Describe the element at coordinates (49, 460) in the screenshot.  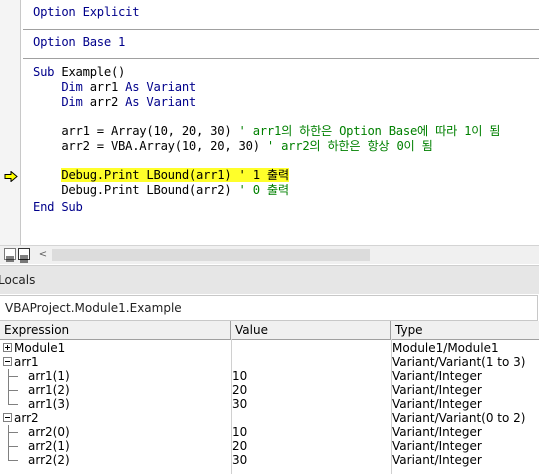
I see `cell-expression: arr2(2)` at that location.